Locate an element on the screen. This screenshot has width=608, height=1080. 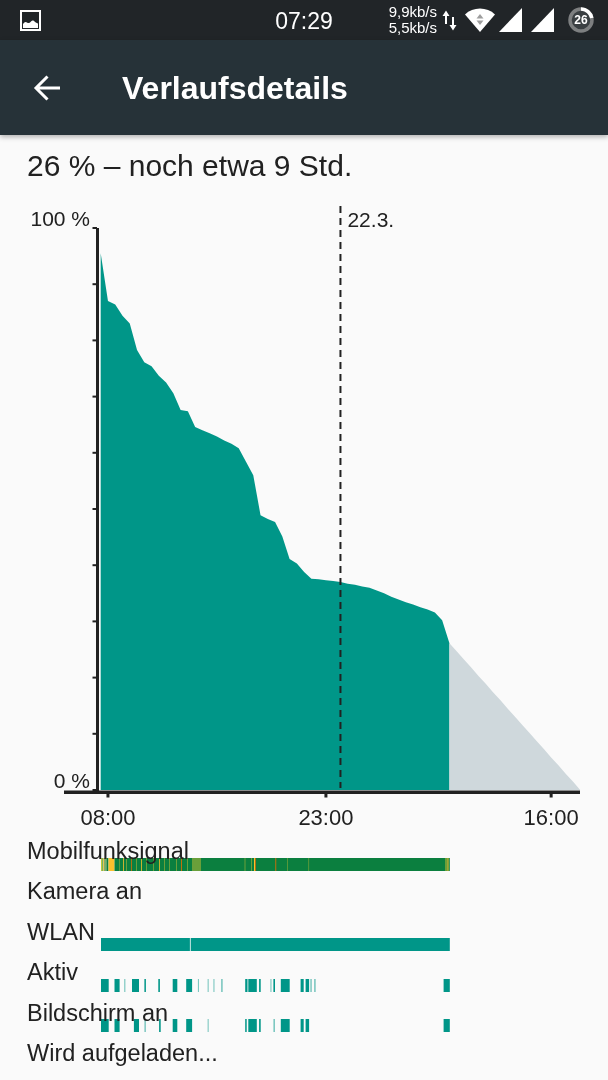
back-arrow-icon is located at coordinates (47, 87).